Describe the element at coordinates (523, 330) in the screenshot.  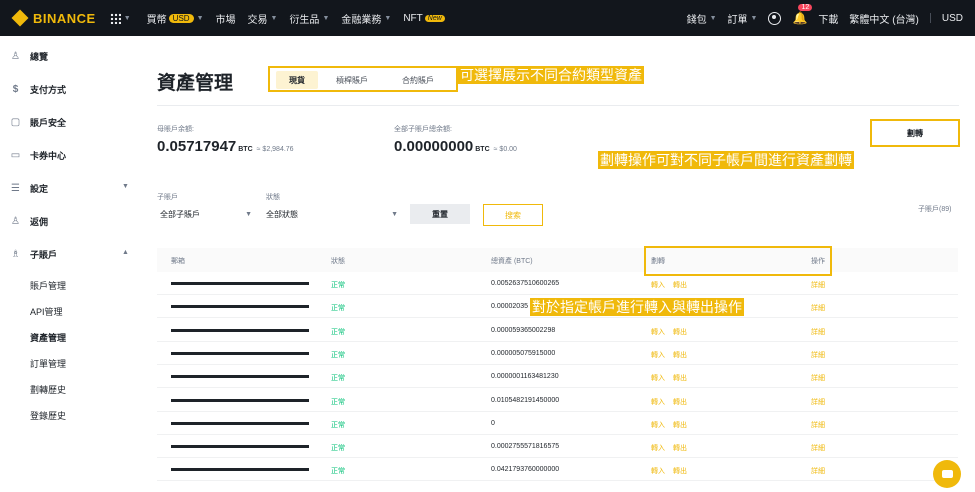
I see `row-total-btc: 0.000059365002298` at that location.